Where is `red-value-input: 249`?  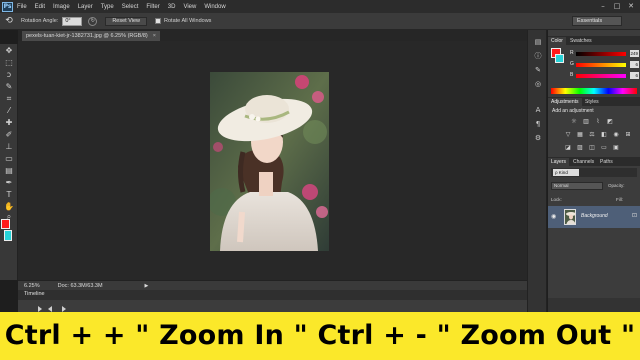
red-value-input: 249 is located at coordinates (634, 53).